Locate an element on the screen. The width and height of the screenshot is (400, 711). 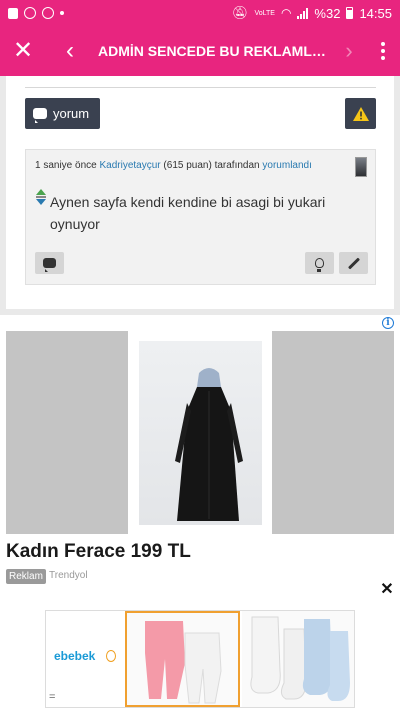
banner-product-leggings is located at coordinates (182, 659).